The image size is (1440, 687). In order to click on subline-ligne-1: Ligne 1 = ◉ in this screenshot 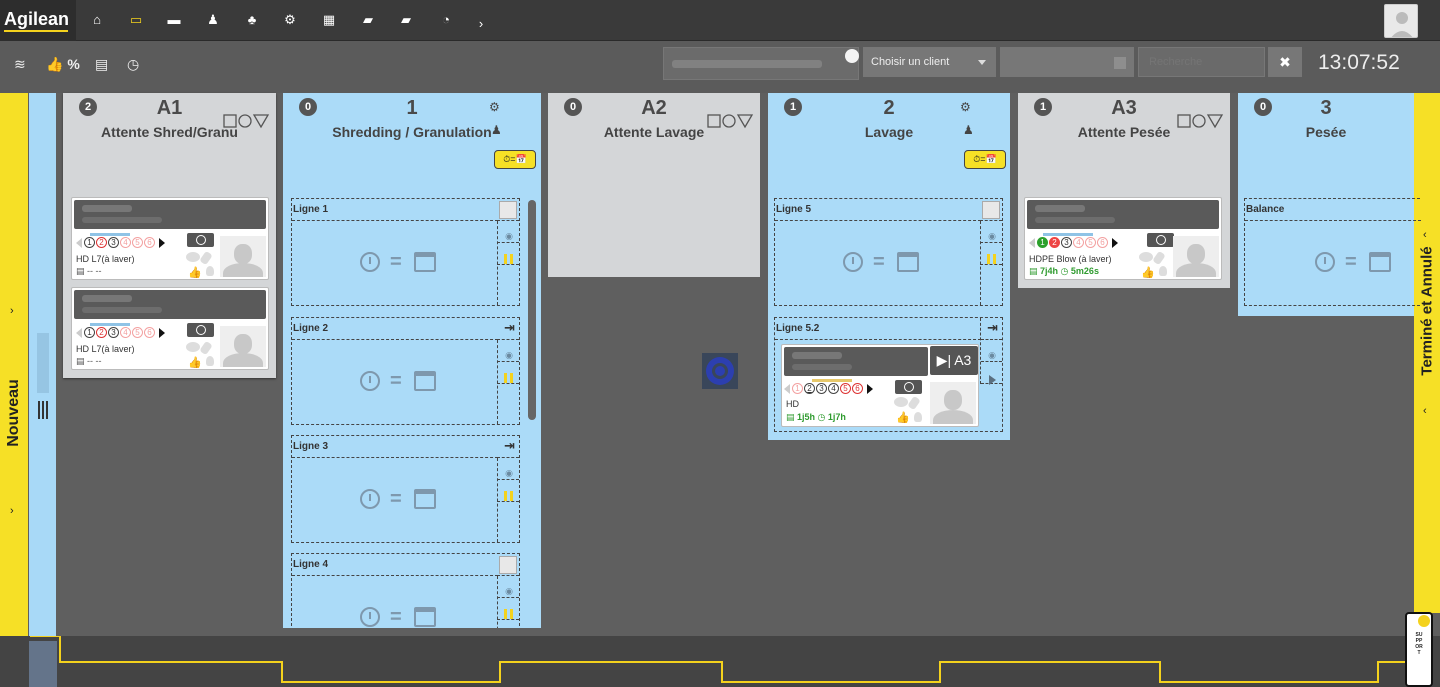, I will do `click(405, 252)`.